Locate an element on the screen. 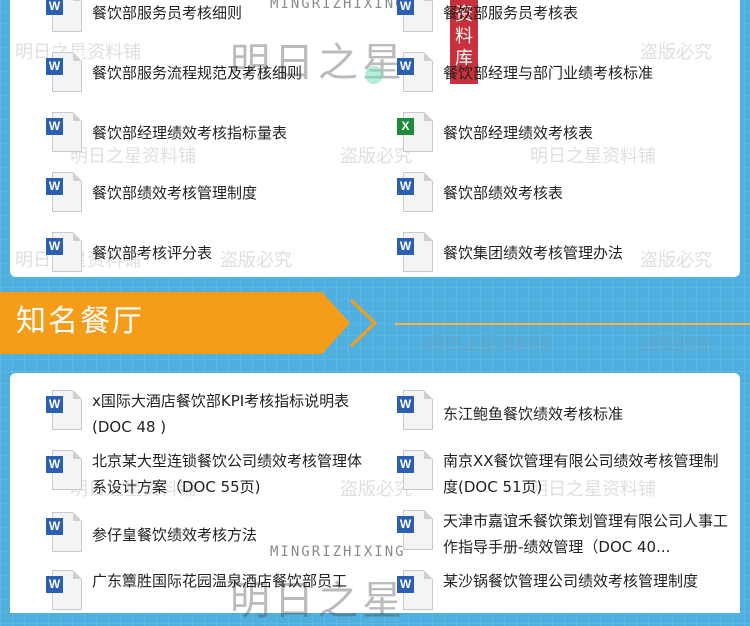 The image size is (750, 626). file-item: W 餐饮部经理与部门业绩考核标准 is located at coordinates (557, 72).